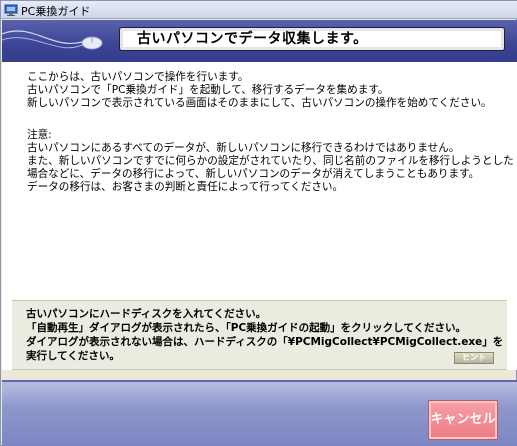 The width and height of the screenshot is (517, 446). What do you see at coordinates (259, 10) in the screenshot?
I see `title-bar: PC乗換ガイド` at bounding box center [259, 10].